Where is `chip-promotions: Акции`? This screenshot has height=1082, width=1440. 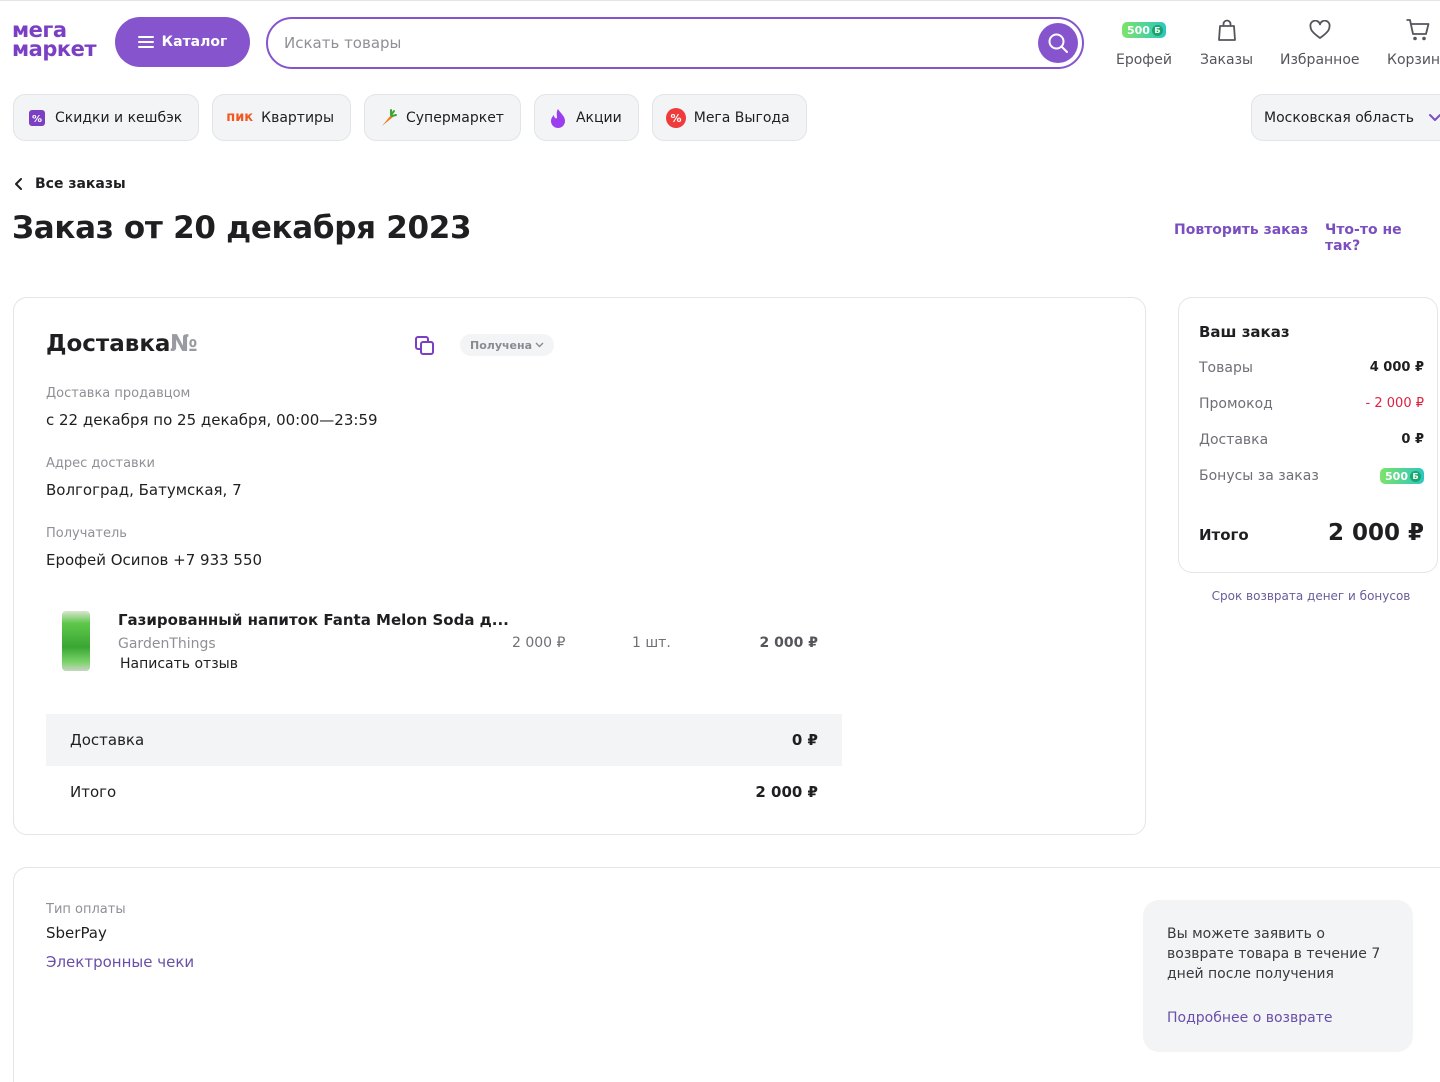
chip-promotions: Акции is located at coordinates (586, 117).